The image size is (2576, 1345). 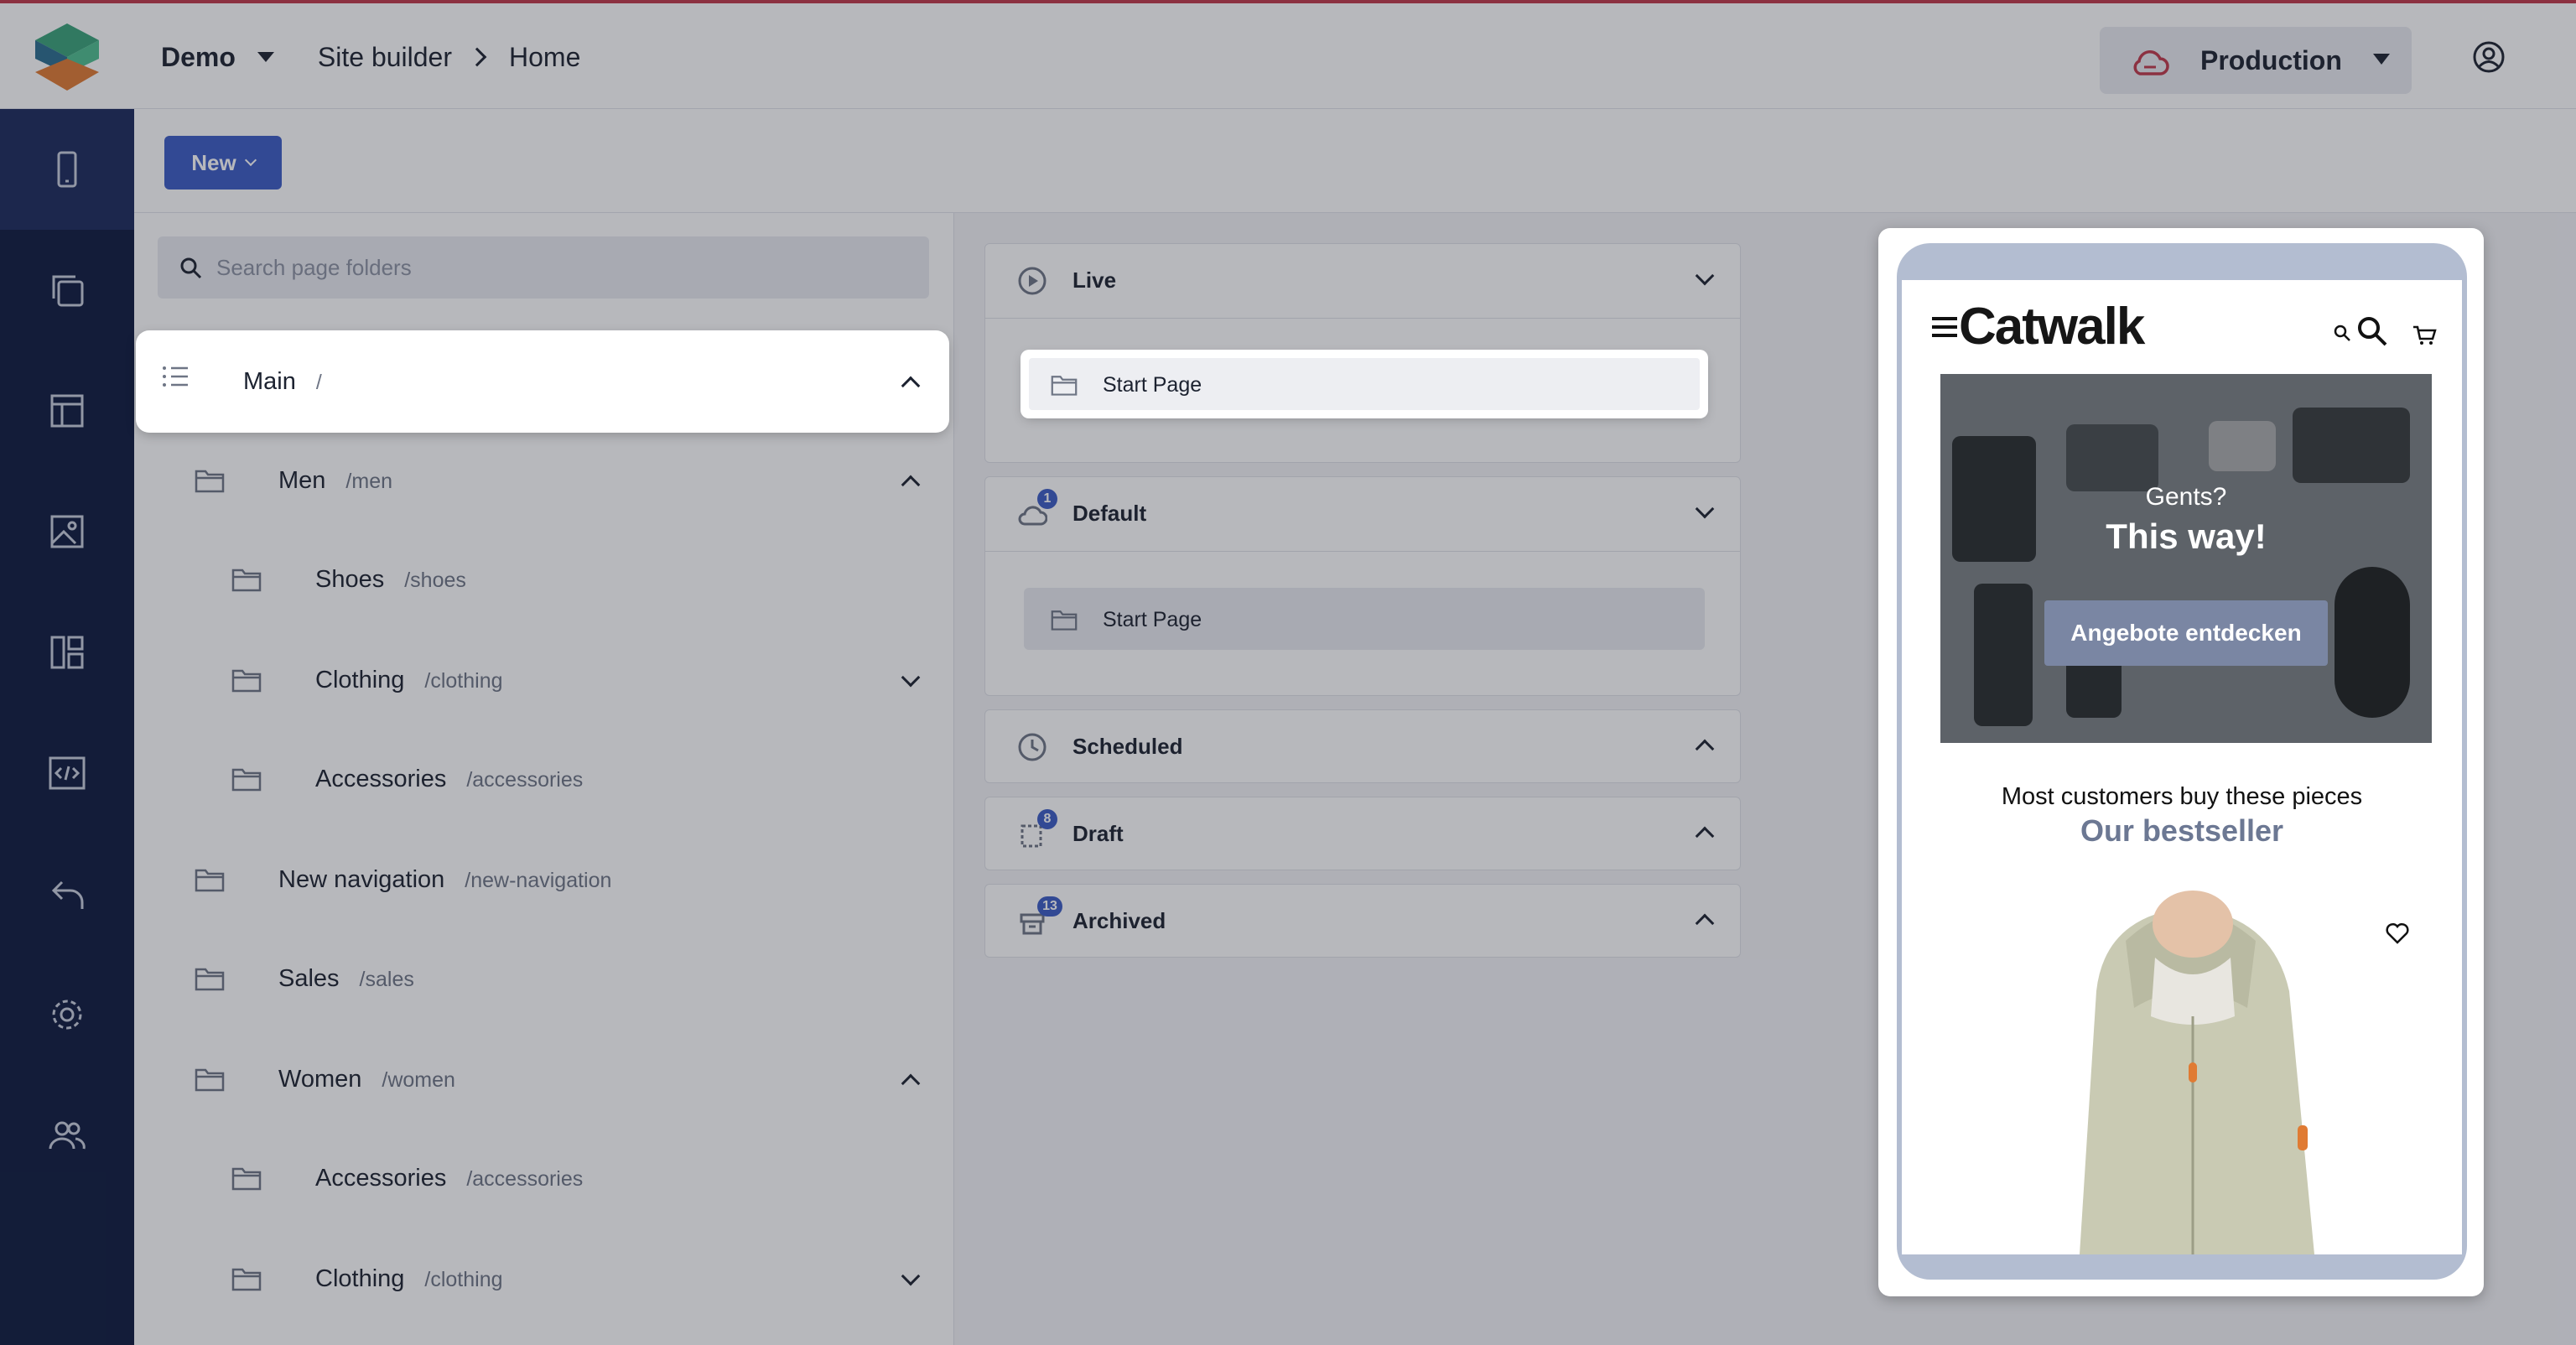 I want to click on hero-banner: Gents? This way! Angebote entdecken, so click(x=2186, y=558).